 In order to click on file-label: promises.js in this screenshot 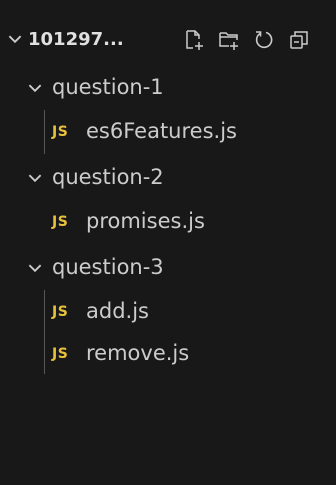, I will do `click(145, 221)`.